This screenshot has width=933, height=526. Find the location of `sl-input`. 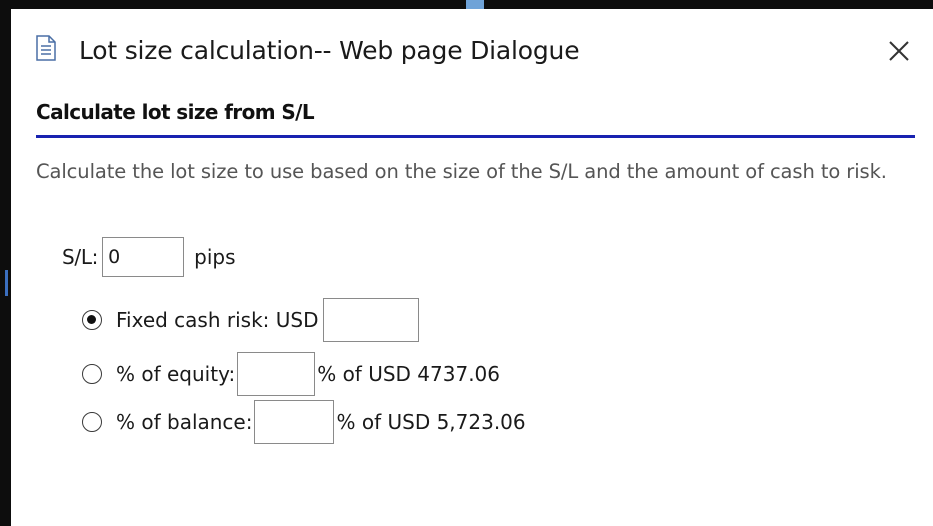

sl-input is located at coordinates (143, 257).